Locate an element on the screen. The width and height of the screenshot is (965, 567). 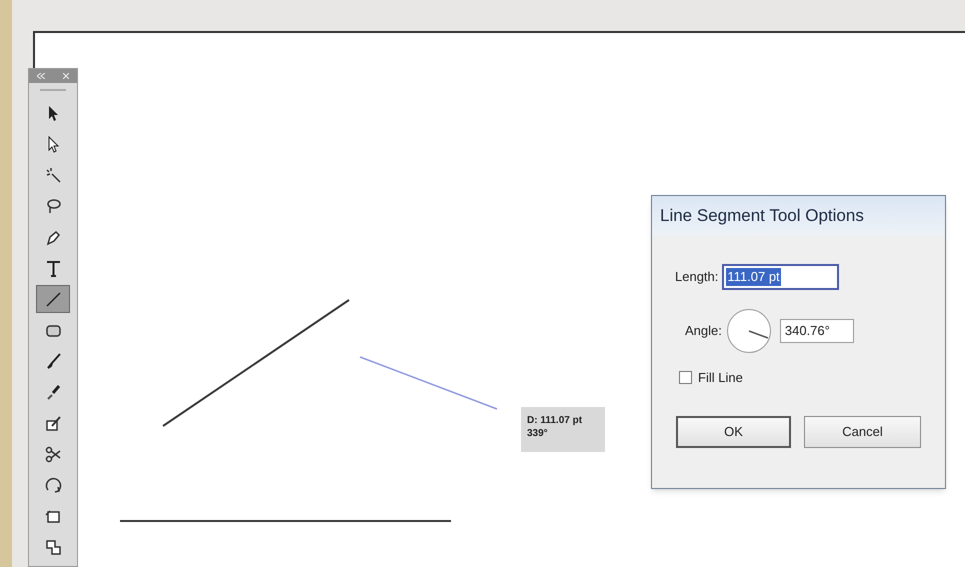
checkbox is located at coordinates (685, 377).